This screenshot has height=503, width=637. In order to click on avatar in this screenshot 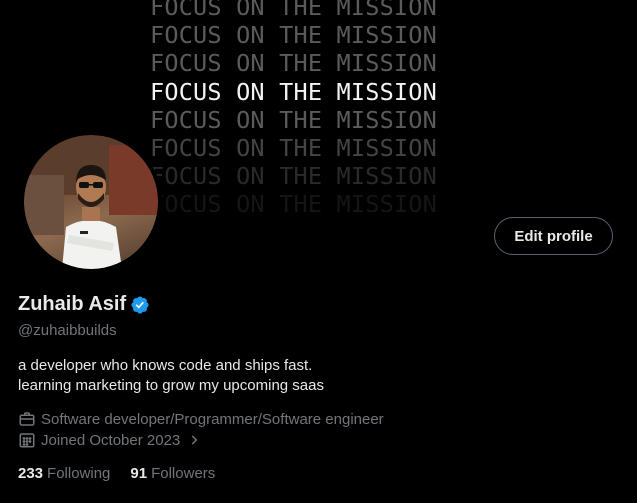, I will do `click(91, 202)`.